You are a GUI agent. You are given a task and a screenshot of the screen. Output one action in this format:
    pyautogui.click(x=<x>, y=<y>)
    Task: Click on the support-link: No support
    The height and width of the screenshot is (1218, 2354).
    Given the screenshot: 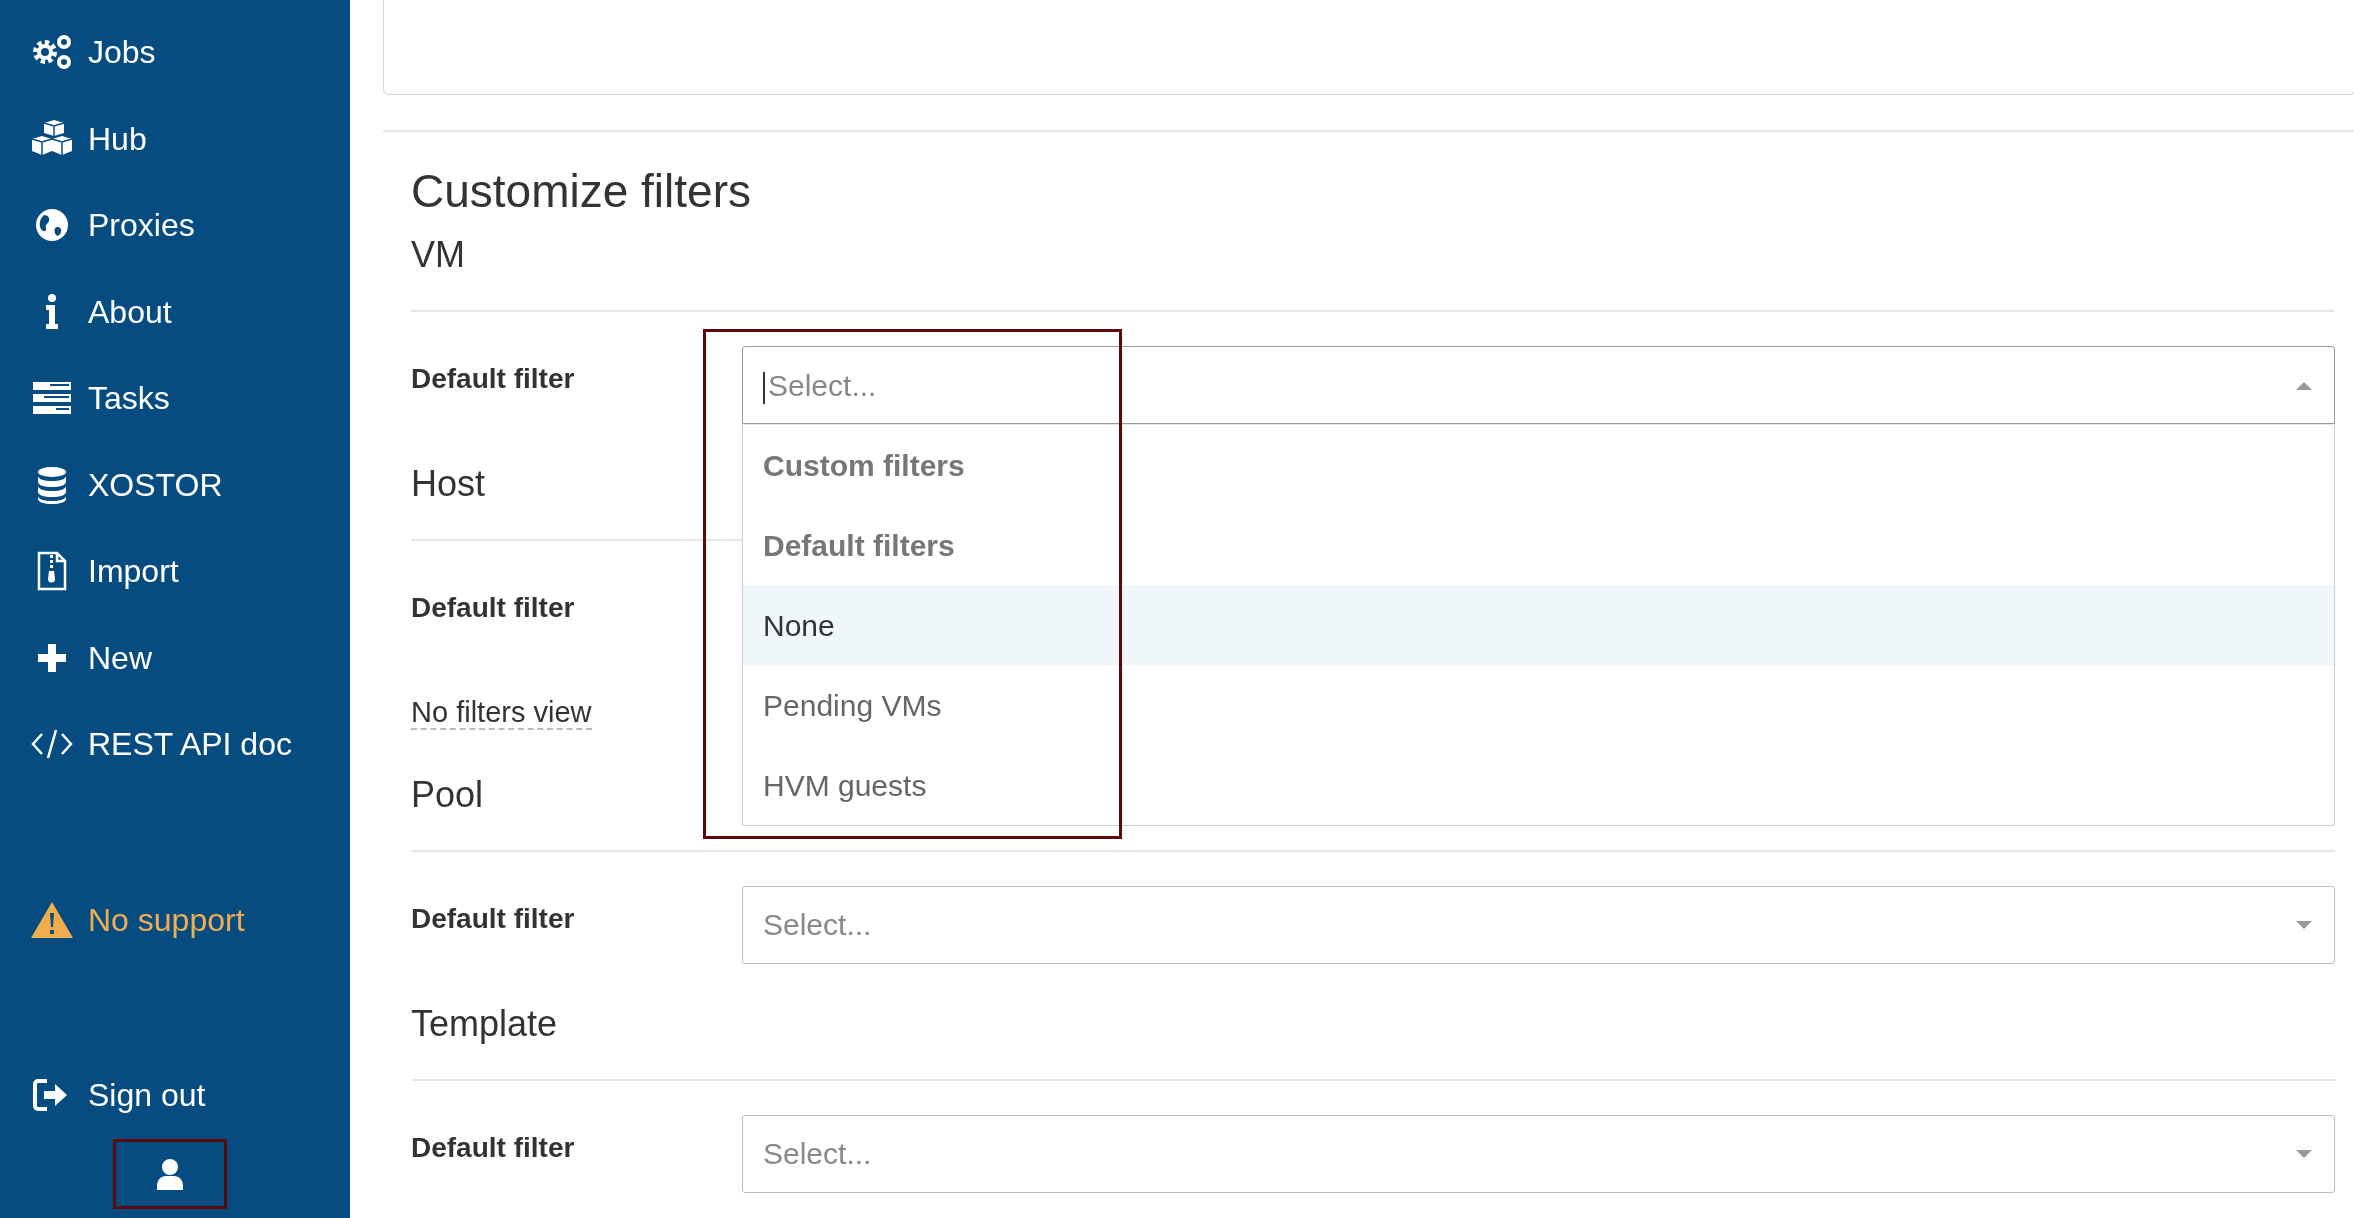 What is the action you would take?
    pyautogui.click(x=175, y=919)
    